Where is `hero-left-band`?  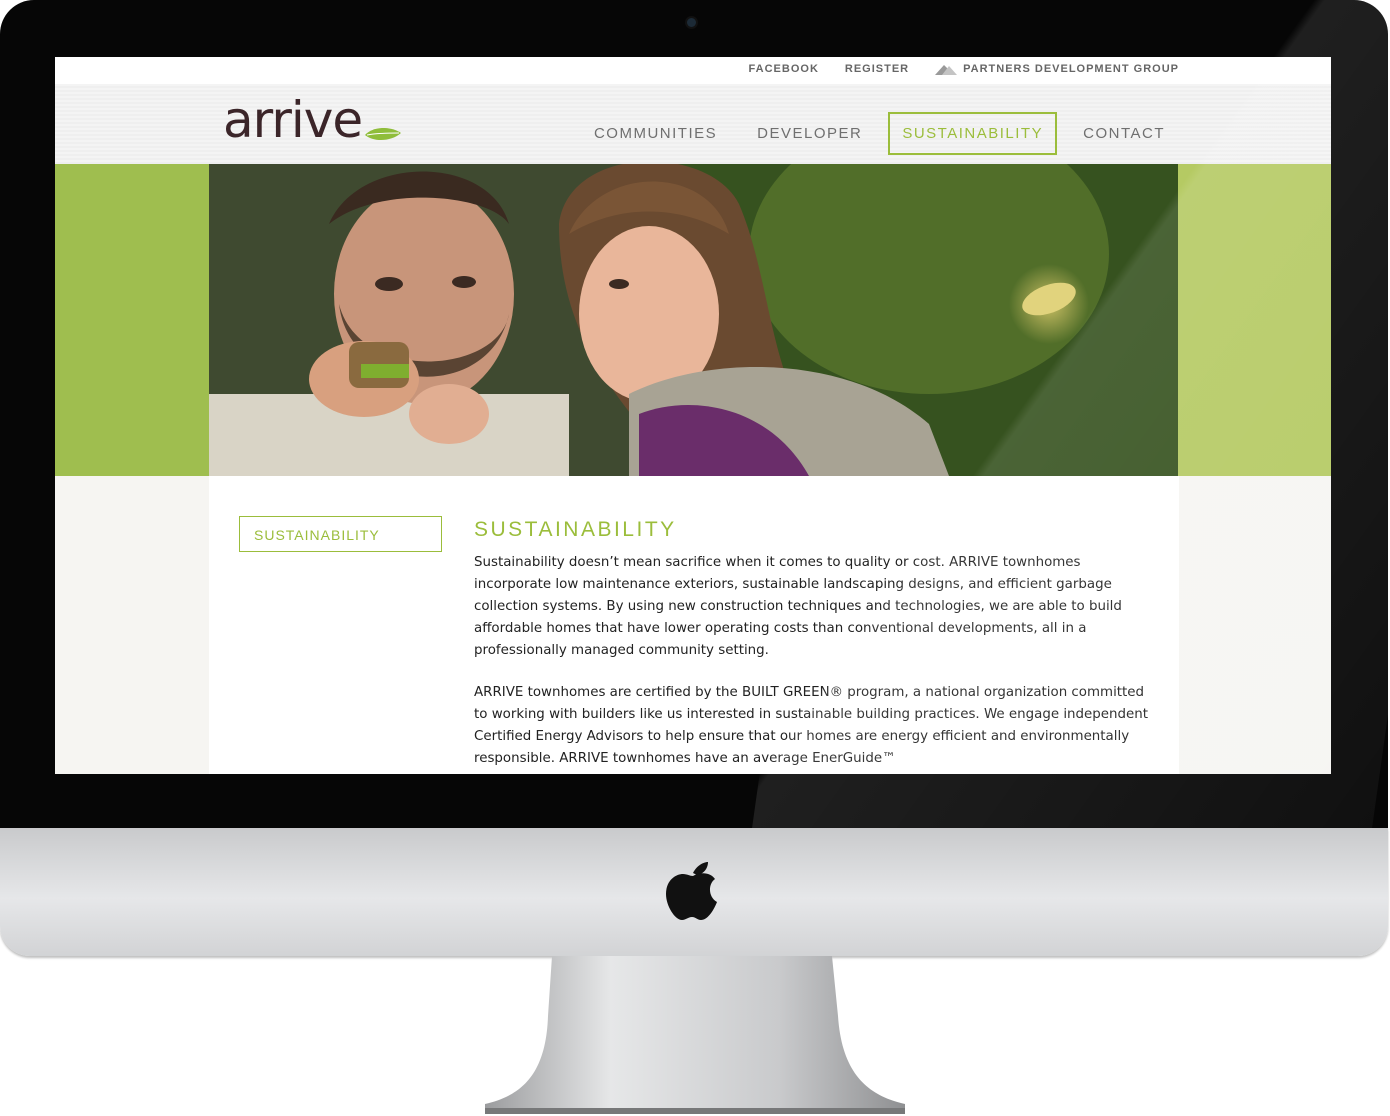 hero-left-band is located at coordinates (132, 320).